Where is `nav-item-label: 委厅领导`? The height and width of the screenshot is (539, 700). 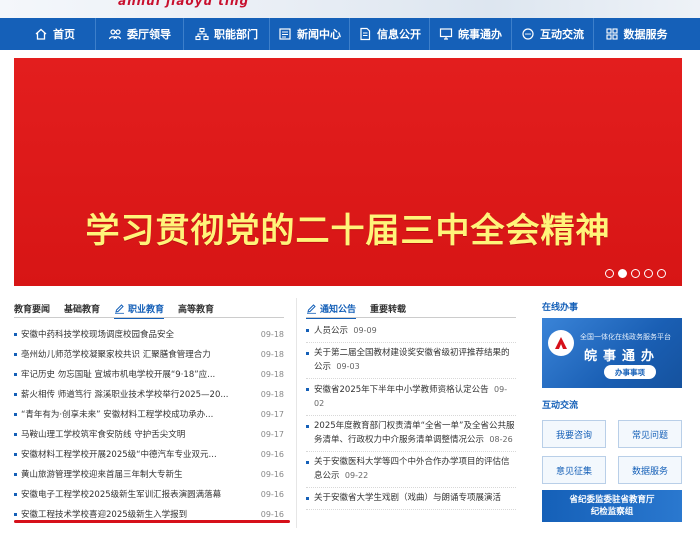
nav-item-label: 委厅领导 is located at coordinates (149, 34).